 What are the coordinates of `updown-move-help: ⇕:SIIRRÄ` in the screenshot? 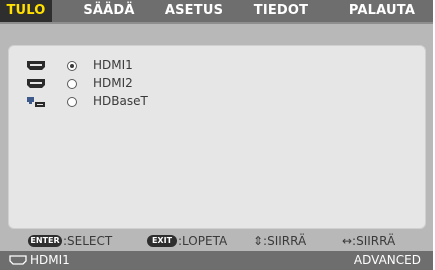 It's located at (280, 241).